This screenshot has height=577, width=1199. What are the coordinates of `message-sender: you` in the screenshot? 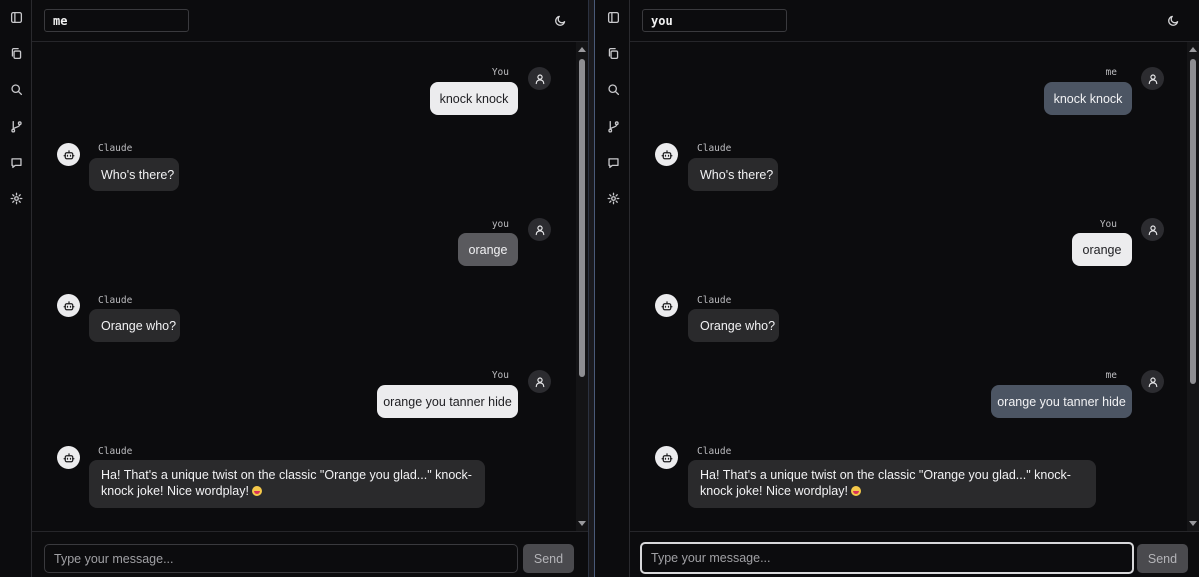 It's located at (500, 224).